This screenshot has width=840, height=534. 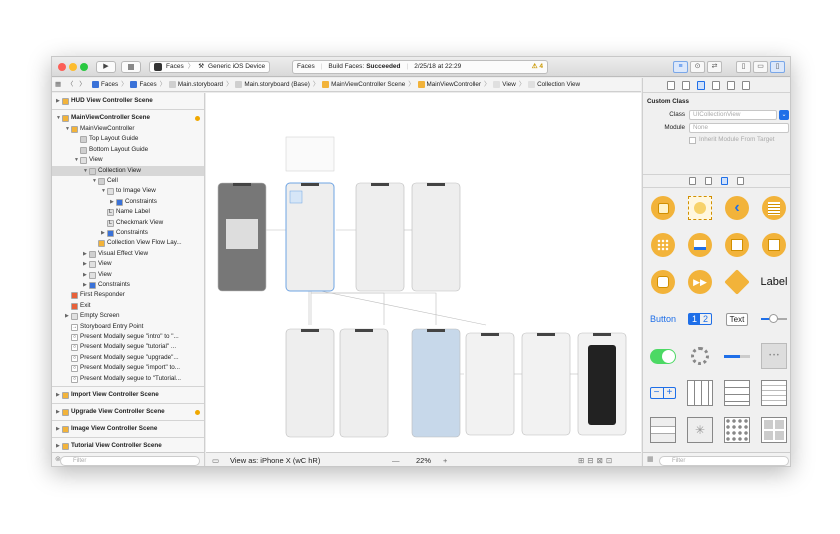 I want to click on stack-view-vertical-object, so click(x=737, y=393).